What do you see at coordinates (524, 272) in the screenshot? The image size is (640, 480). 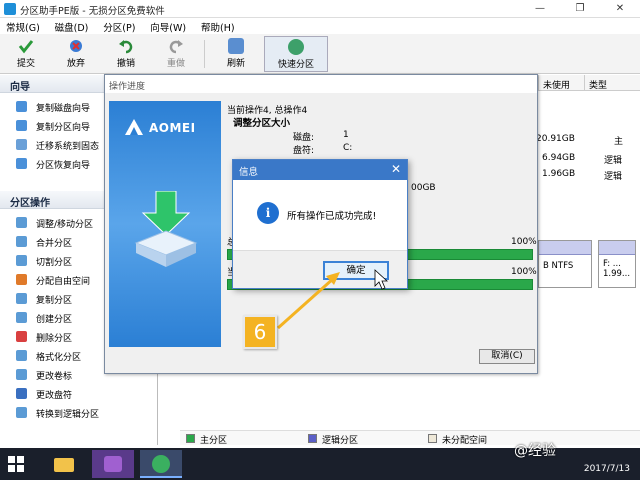 I see `current-percent: 100%` at bounding box center [524, 272].